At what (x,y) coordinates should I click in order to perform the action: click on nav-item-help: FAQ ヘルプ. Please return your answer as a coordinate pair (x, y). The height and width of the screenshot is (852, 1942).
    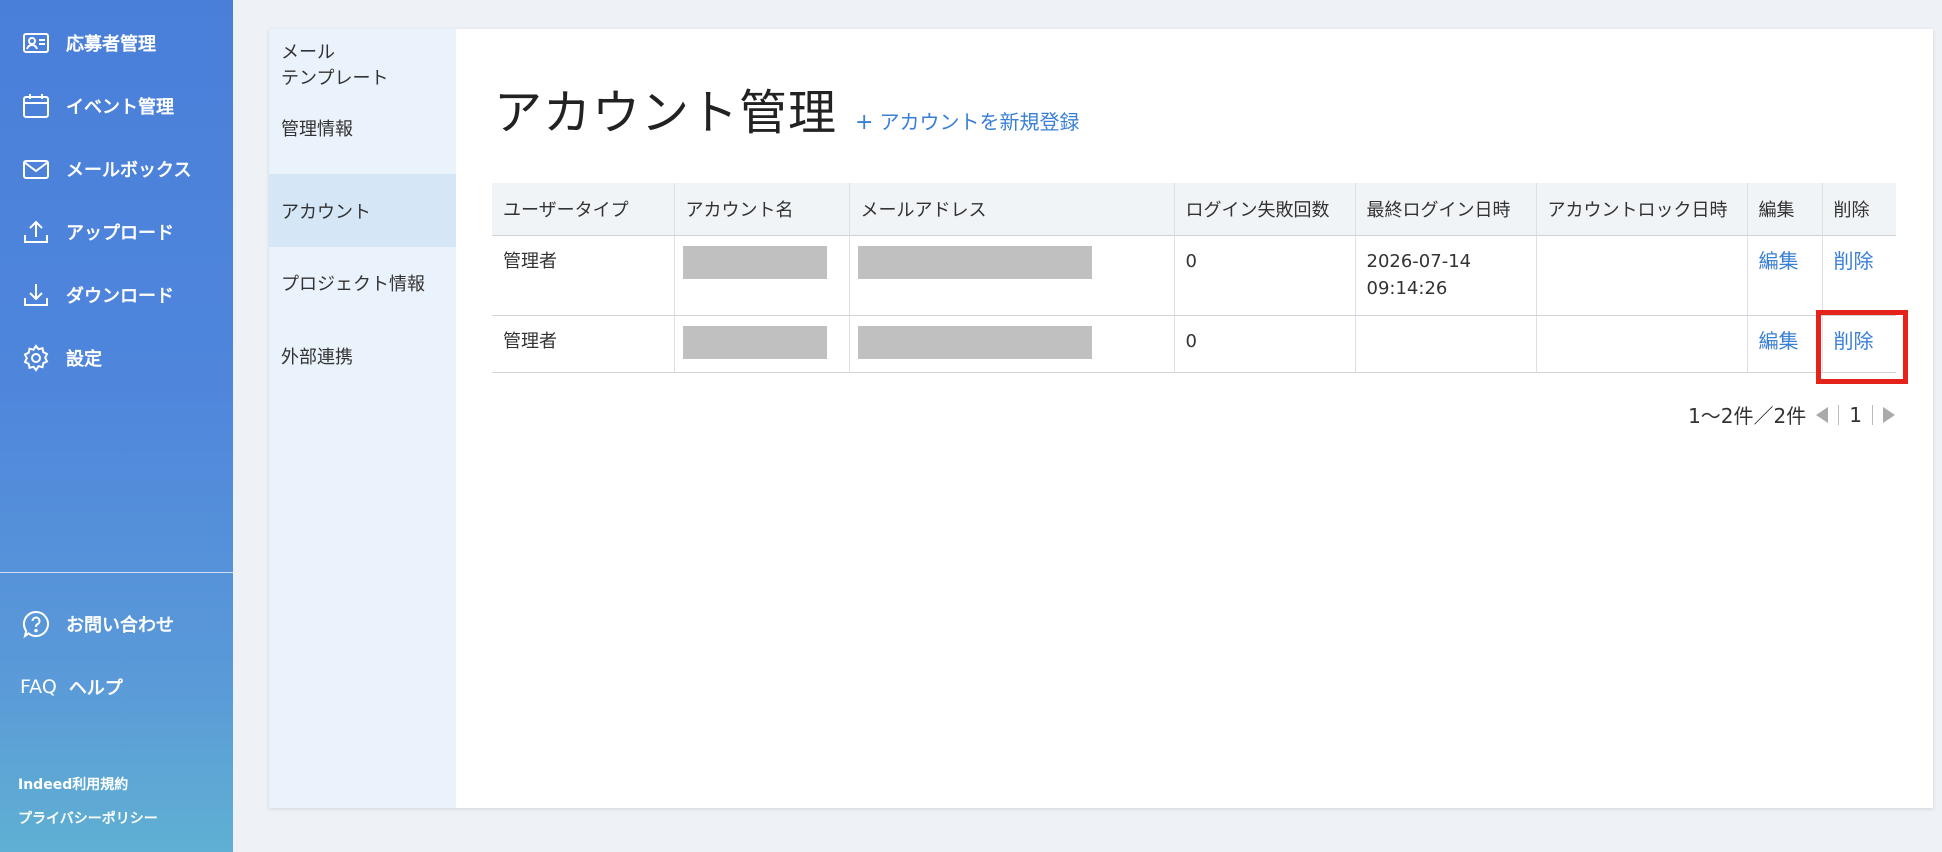
    Looking at the image, I should click on (116, 686).